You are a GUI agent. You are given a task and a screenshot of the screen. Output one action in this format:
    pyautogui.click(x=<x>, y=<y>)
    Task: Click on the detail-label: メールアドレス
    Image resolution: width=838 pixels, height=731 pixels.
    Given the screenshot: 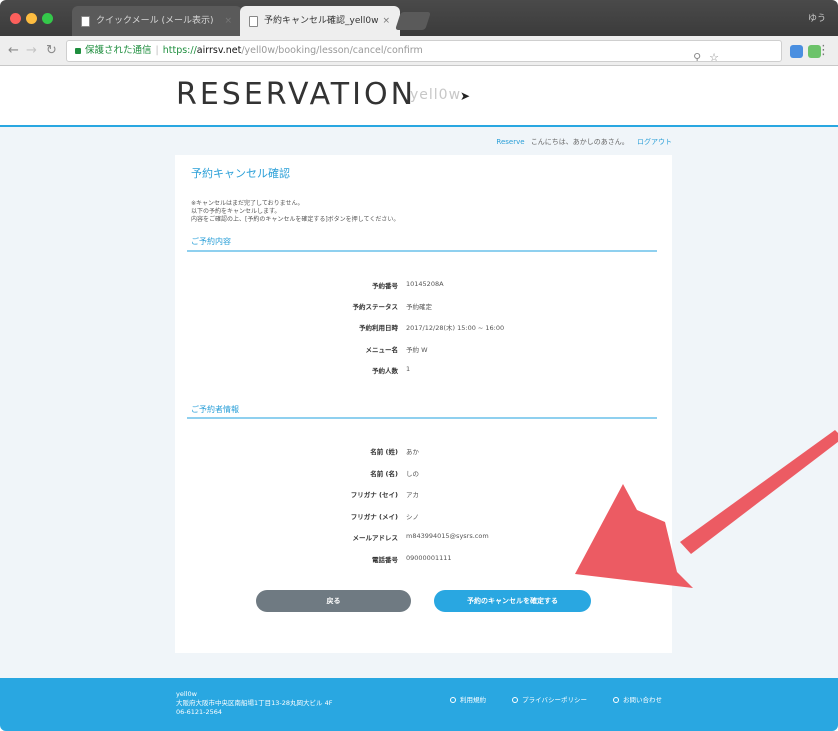 What is the action you would take?
    pyautogui.click(x=375, y=538)
    